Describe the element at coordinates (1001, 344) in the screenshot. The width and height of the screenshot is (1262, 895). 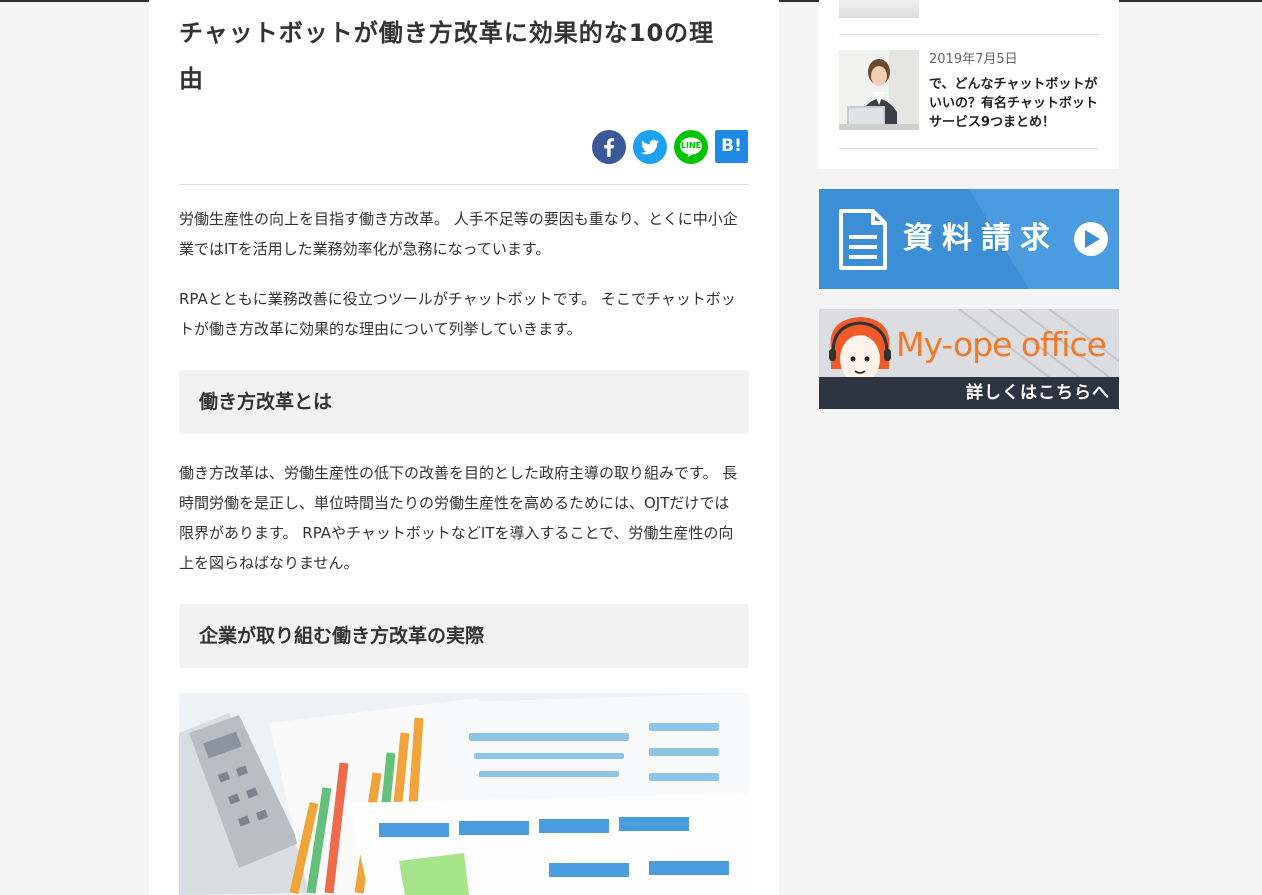
I see `myope-brand: My-ope office` at that location.